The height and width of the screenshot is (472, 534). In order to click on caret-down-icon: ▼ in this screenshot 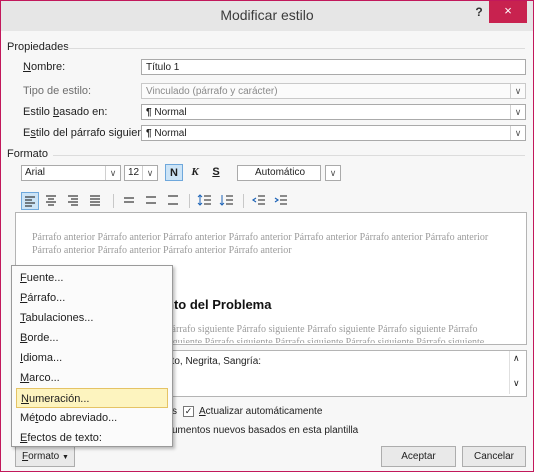, I will do `click(65, 457)`.